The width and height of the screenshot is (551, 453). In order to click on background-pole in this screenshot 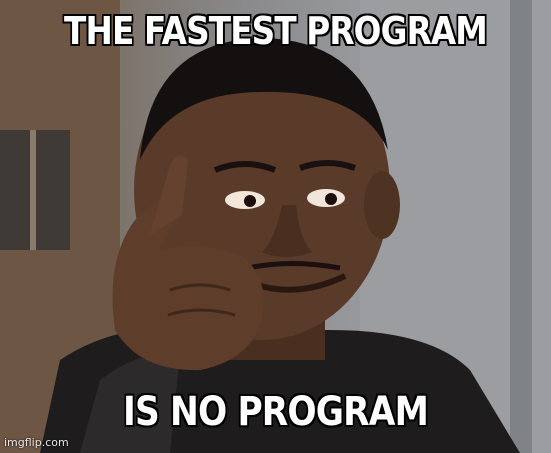, I will do `click(521, 226)`.